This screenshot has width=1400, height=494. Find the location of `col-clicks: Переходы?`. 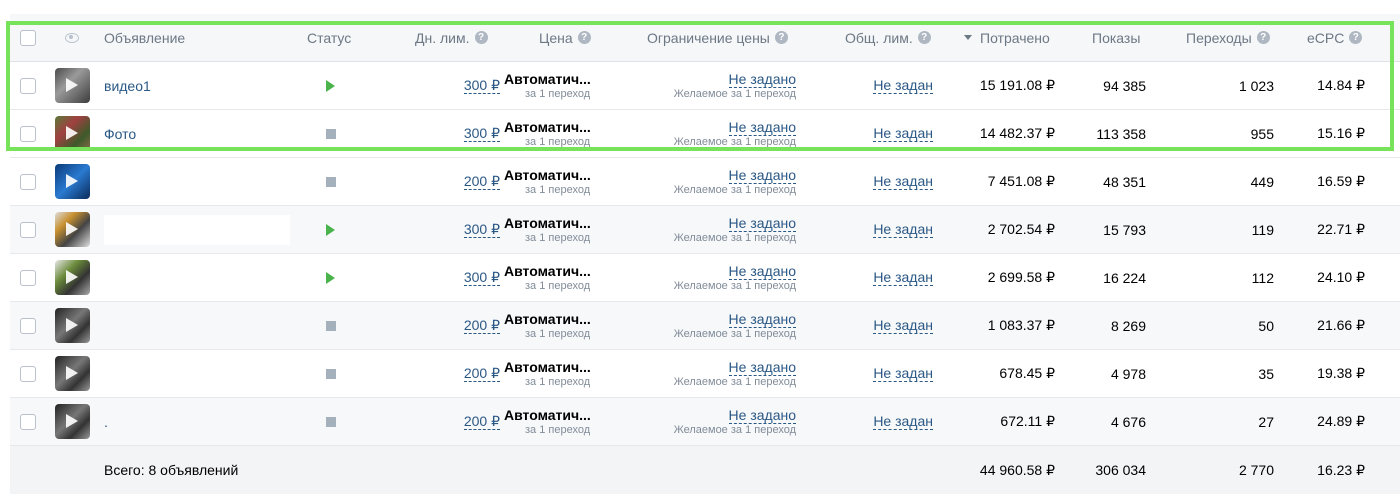

col-clicks: Переходы? is located at coordinates (1228, 37).